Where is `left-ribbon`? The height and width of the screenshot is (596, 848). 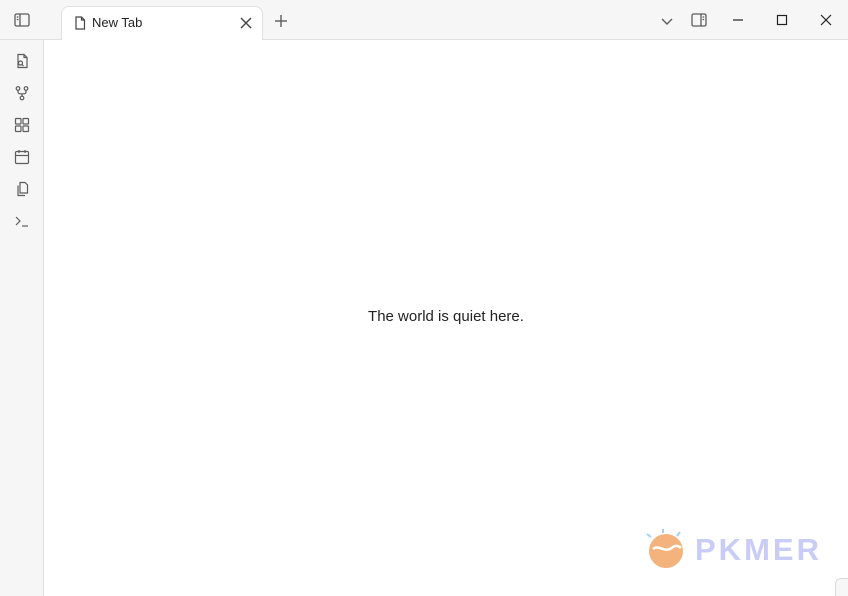 left-ribbon is located at coordinates (22, 318).